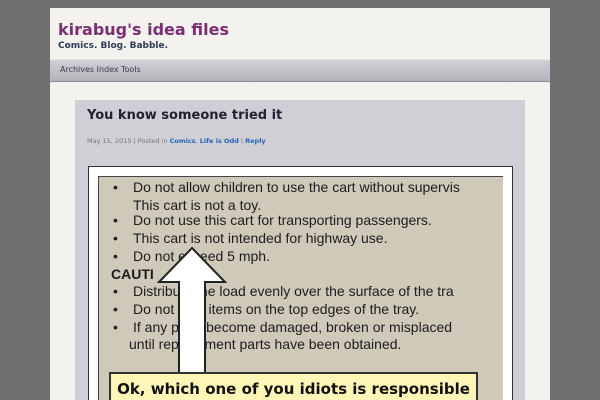 Image resolution: width=600 pixels, height=400 pixels. Describe the element at coordinates (192, 316) in the screenshot. I see `up-arrow-icon` at that location.